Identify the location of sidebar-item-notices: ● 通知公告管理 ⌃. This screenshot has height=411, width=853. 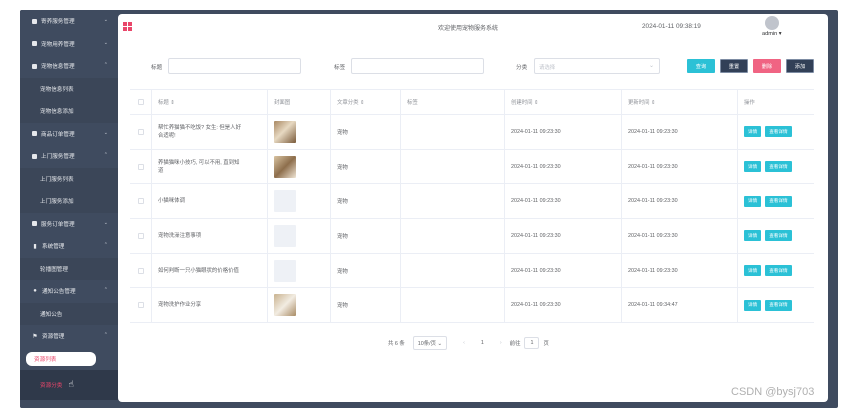
(69, 291).